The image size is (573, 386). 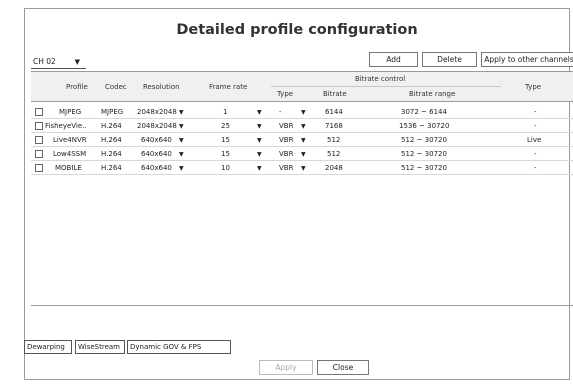 I want to click on cell-bc-type: -, so click(x=280, y=112).